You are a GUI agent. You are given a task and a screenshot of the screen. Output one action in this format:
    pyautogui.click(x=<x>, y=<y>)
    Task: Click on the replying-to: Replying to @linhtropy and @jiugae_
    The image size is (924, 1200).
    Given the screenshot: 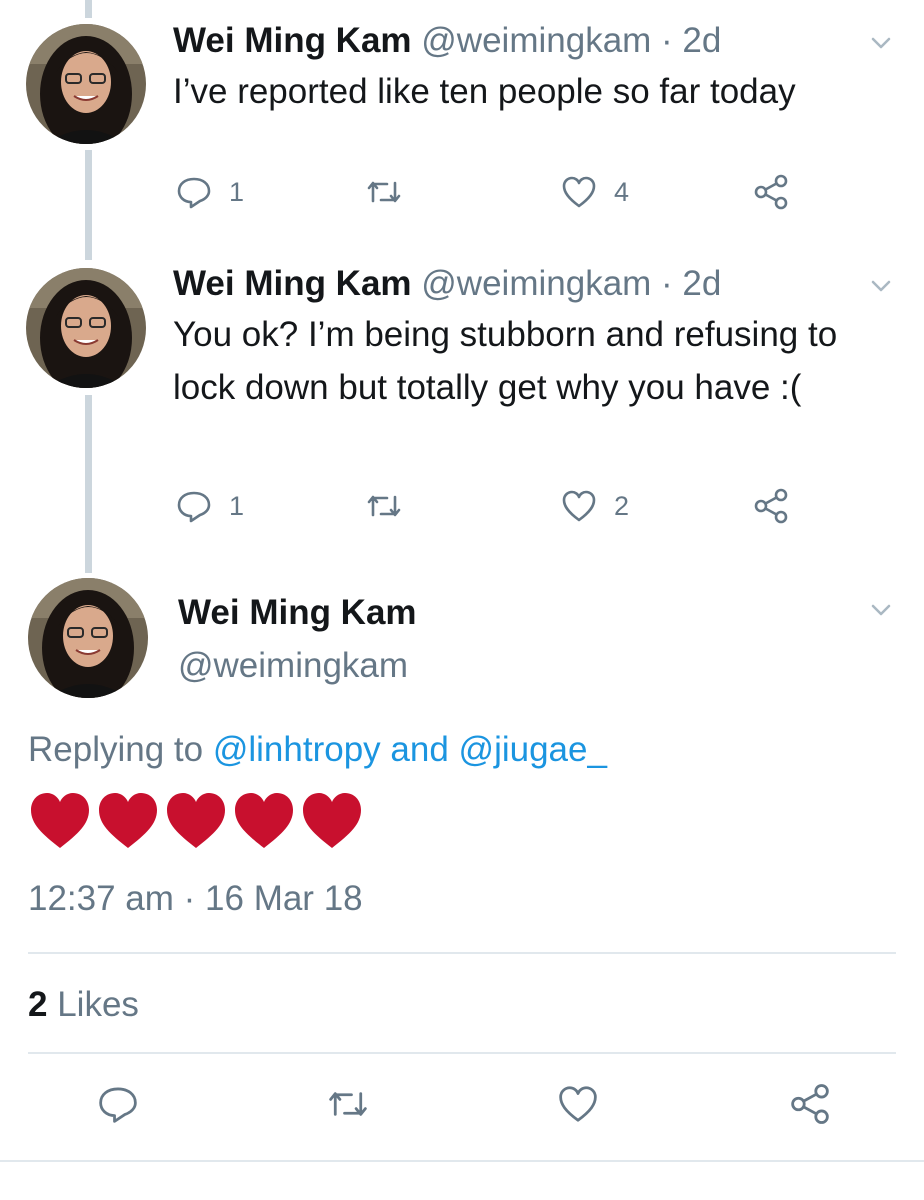 What is the action you would take?
    pyautogui.click(x=317, y=750)
    